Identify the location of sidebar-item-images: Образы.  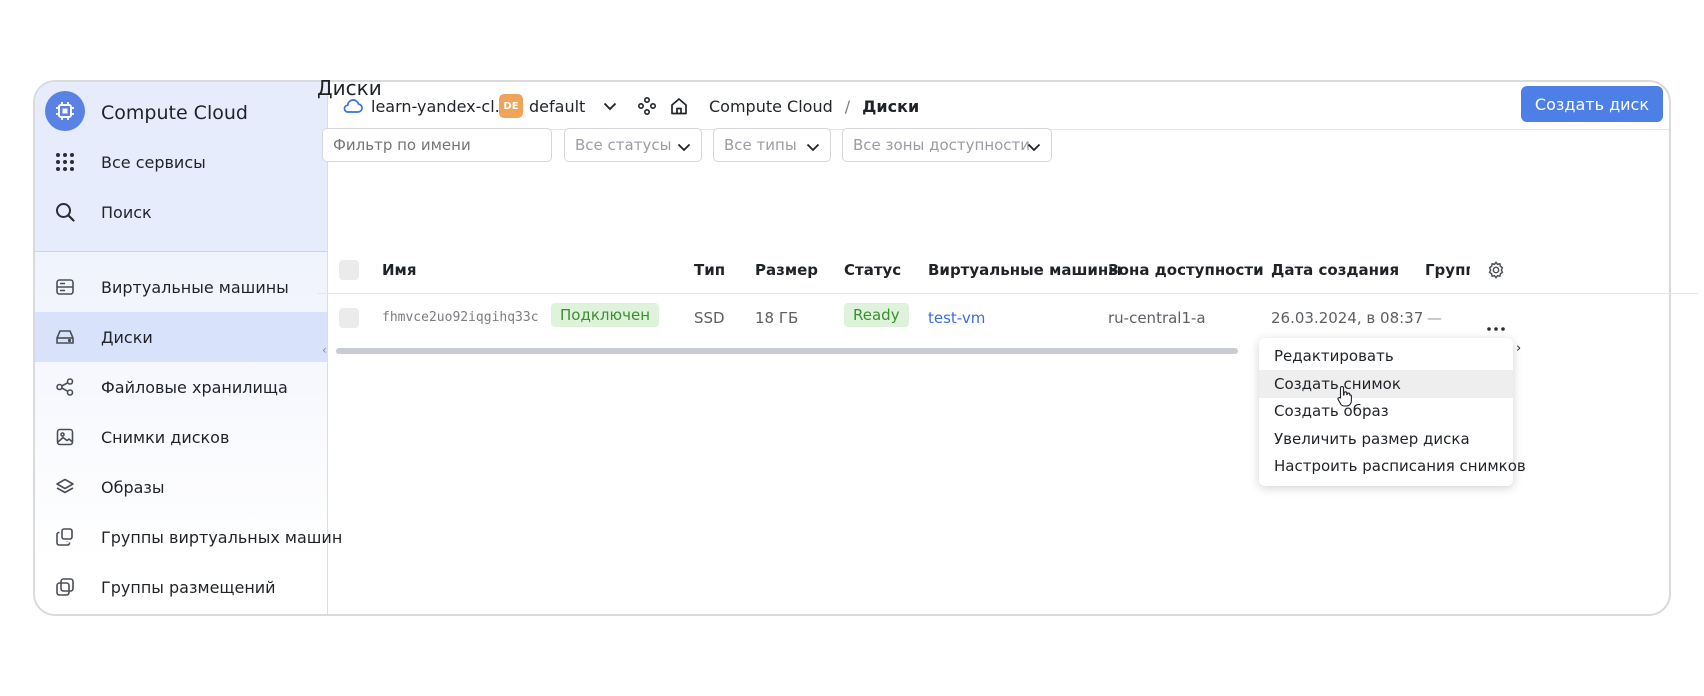
(181, 487).